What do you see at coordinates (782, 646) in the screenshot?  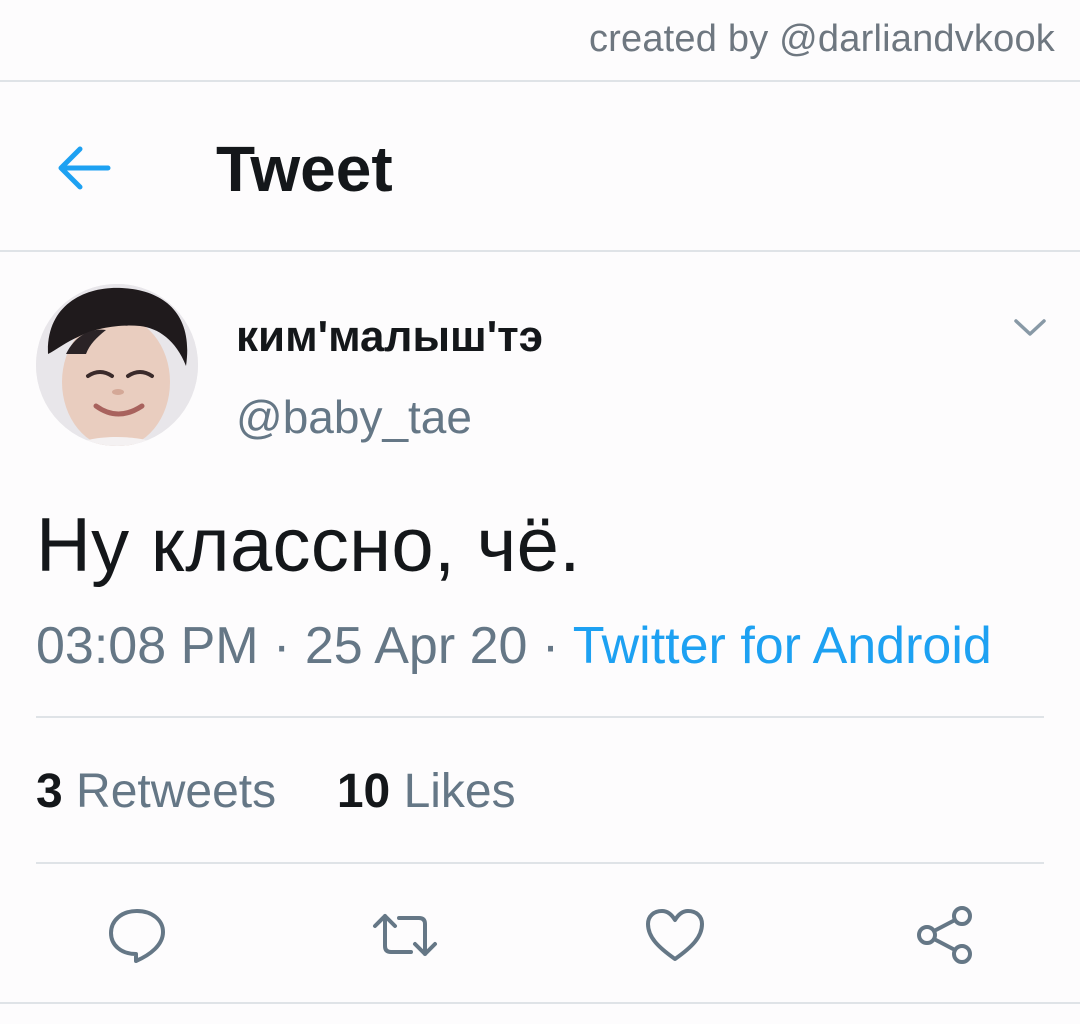 I see `tweet-source-link: Twitter for Android` at bounding box center [782, 646].